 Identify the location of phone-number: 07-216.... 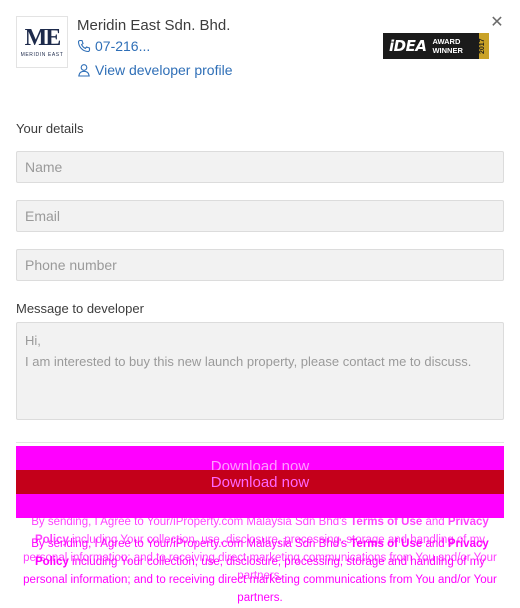
(123, 46).